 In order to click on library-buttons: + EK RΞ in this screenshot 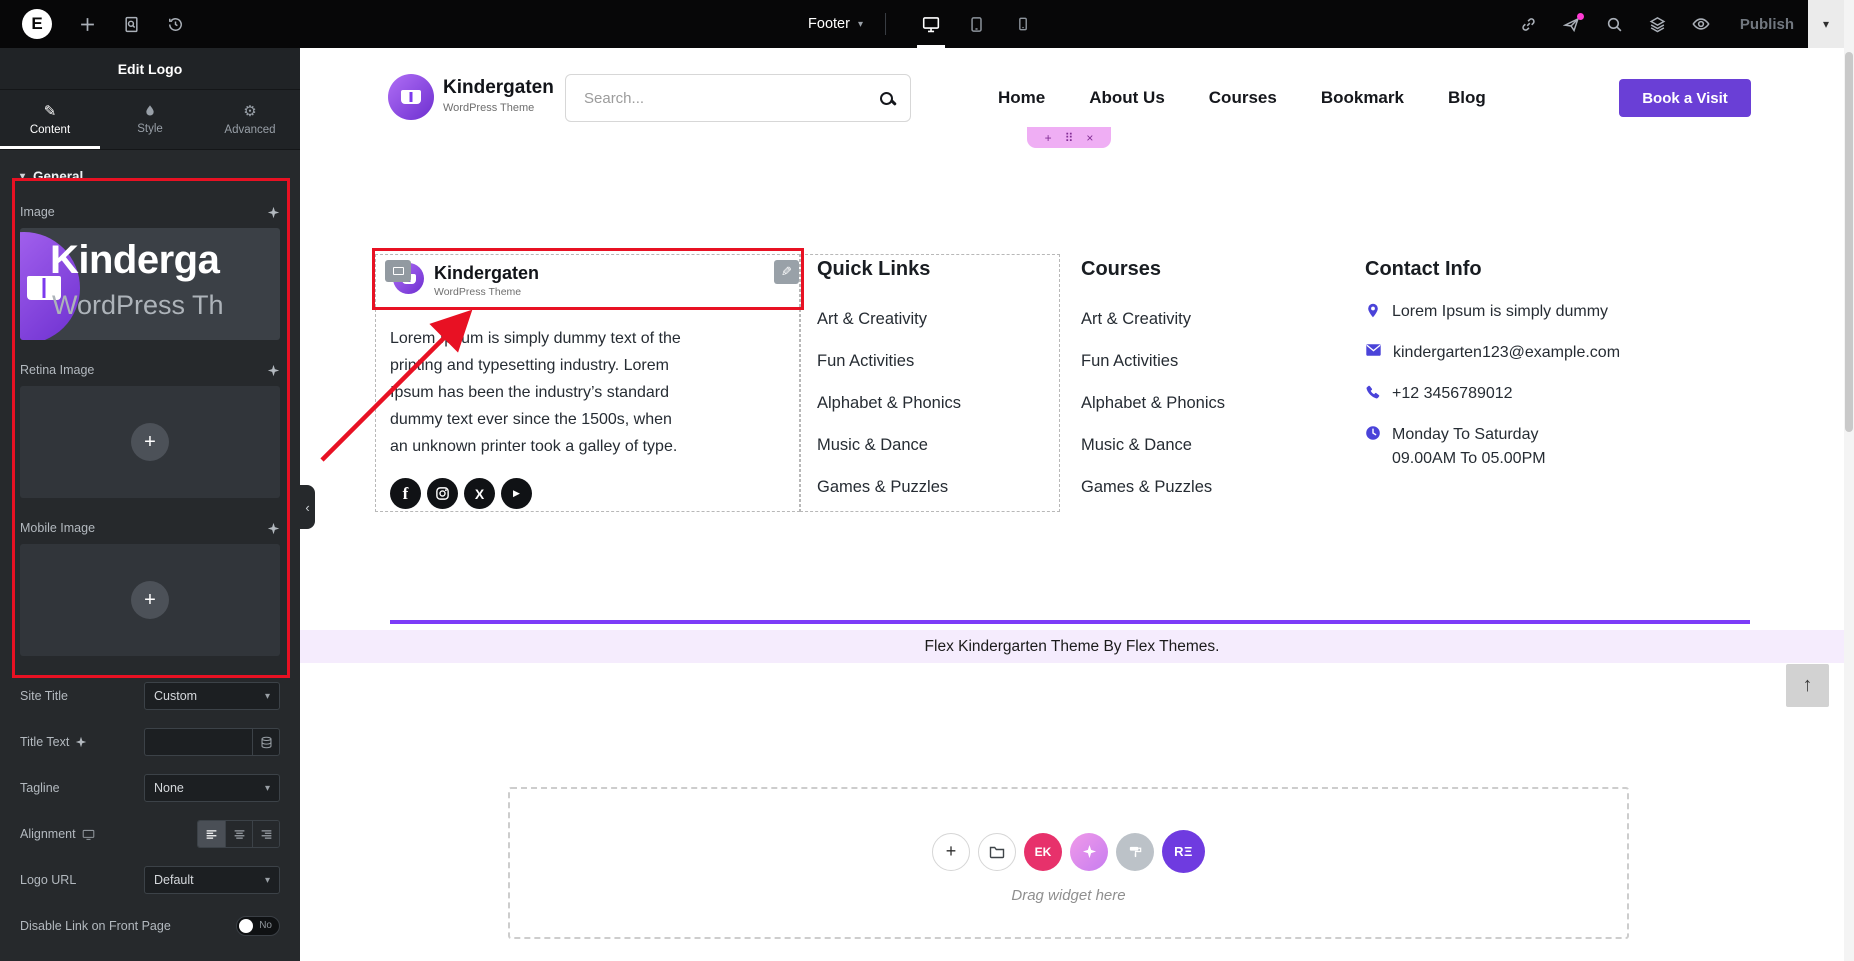, I will do `click(1068, 851)`.